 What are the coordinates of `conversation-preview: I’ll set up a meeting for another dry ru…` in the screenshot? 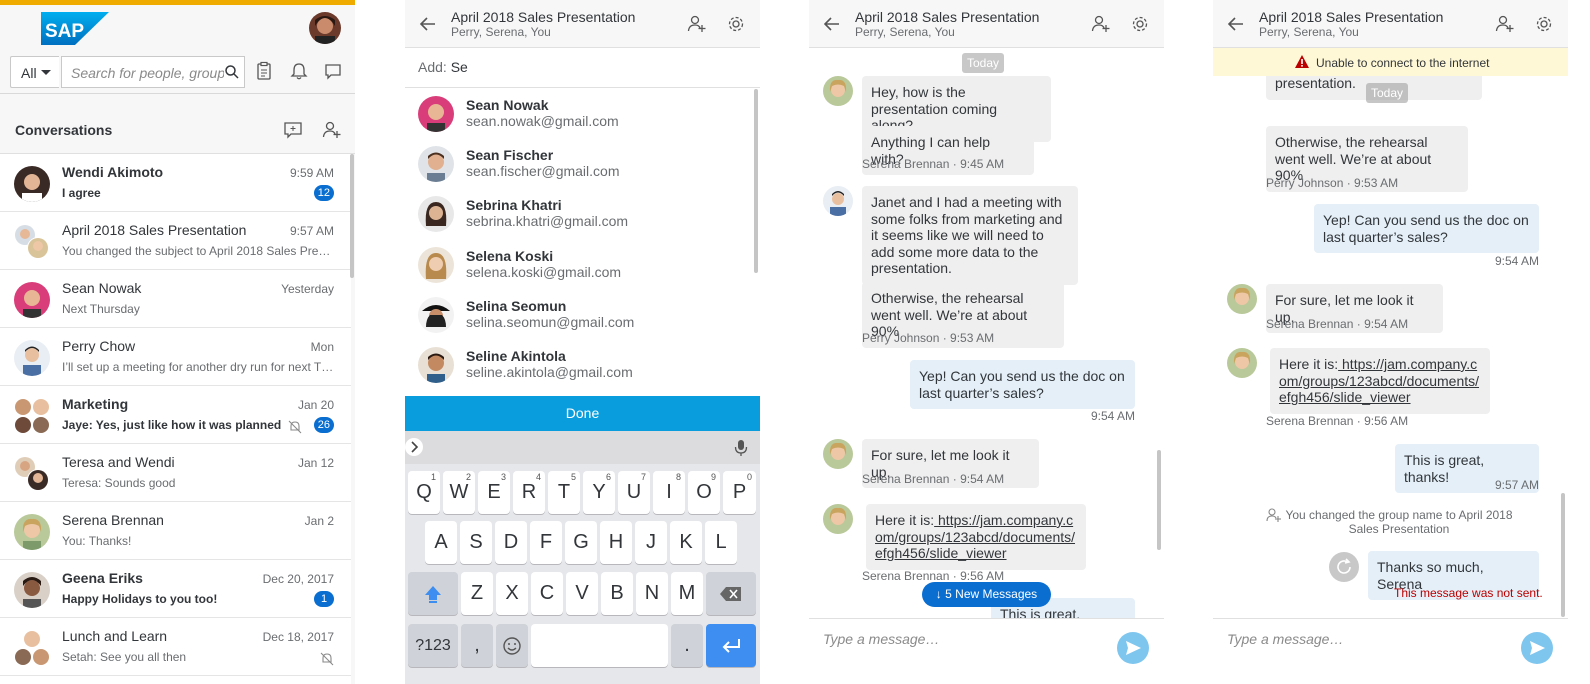 It's located at (199, 367).